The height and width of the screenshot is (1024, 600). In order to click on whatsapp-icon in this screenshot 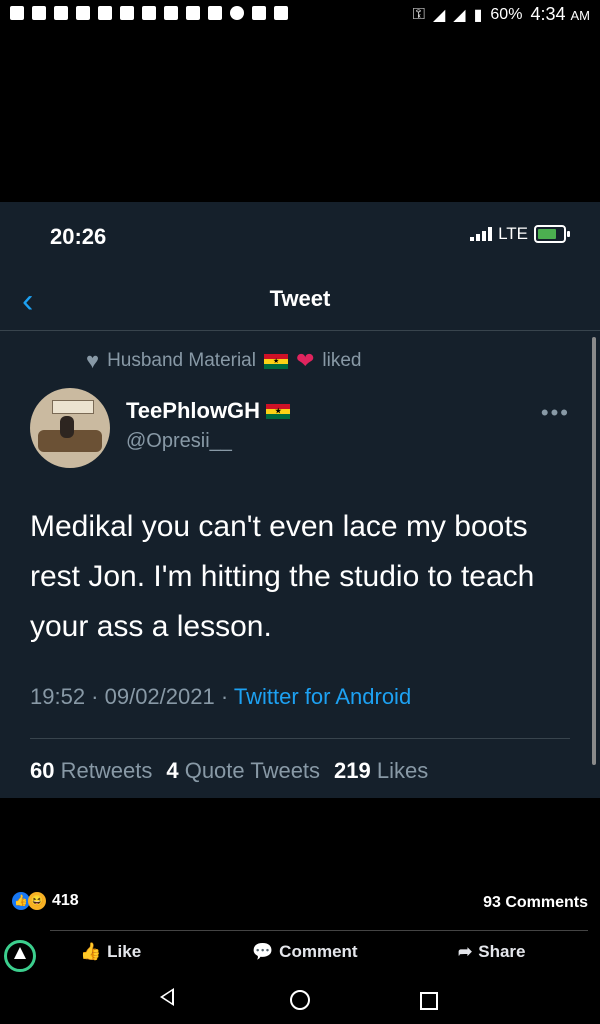, I will do `click(237, 13)`.